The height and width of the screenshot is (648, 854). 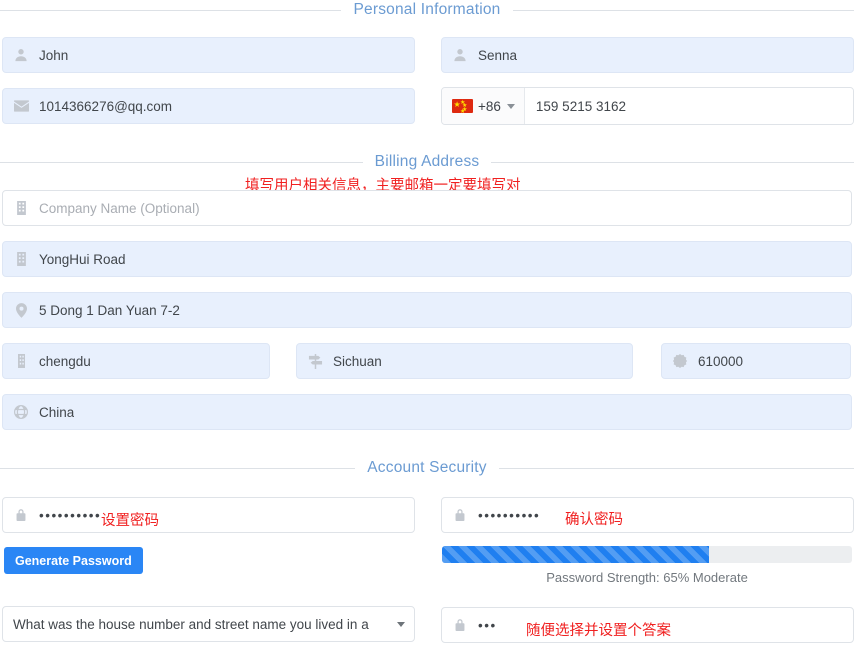 What do you see at coordinates (498, 55) in the screenshot?
I see `last-name-value: Senna` at bounding box center [498, 55].